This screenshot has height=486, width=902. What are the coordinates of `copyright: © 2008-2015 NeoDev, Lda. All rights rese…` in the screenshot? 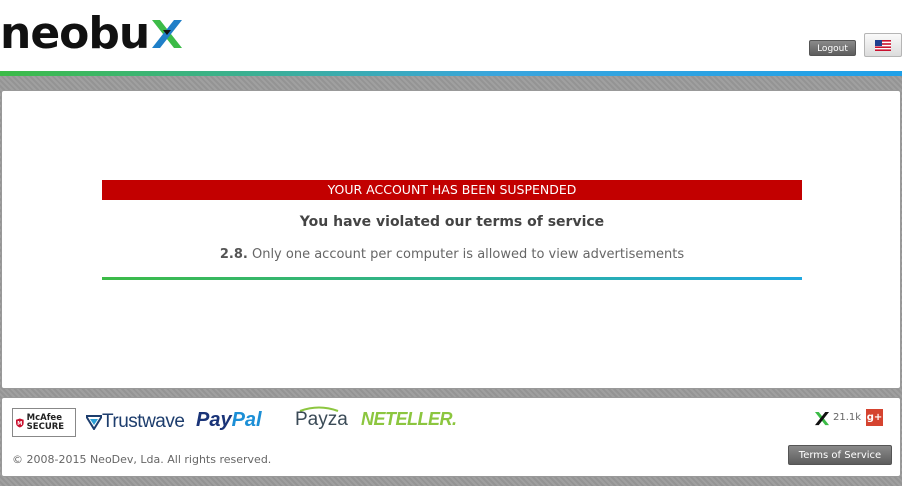 It's located at (142, 459).